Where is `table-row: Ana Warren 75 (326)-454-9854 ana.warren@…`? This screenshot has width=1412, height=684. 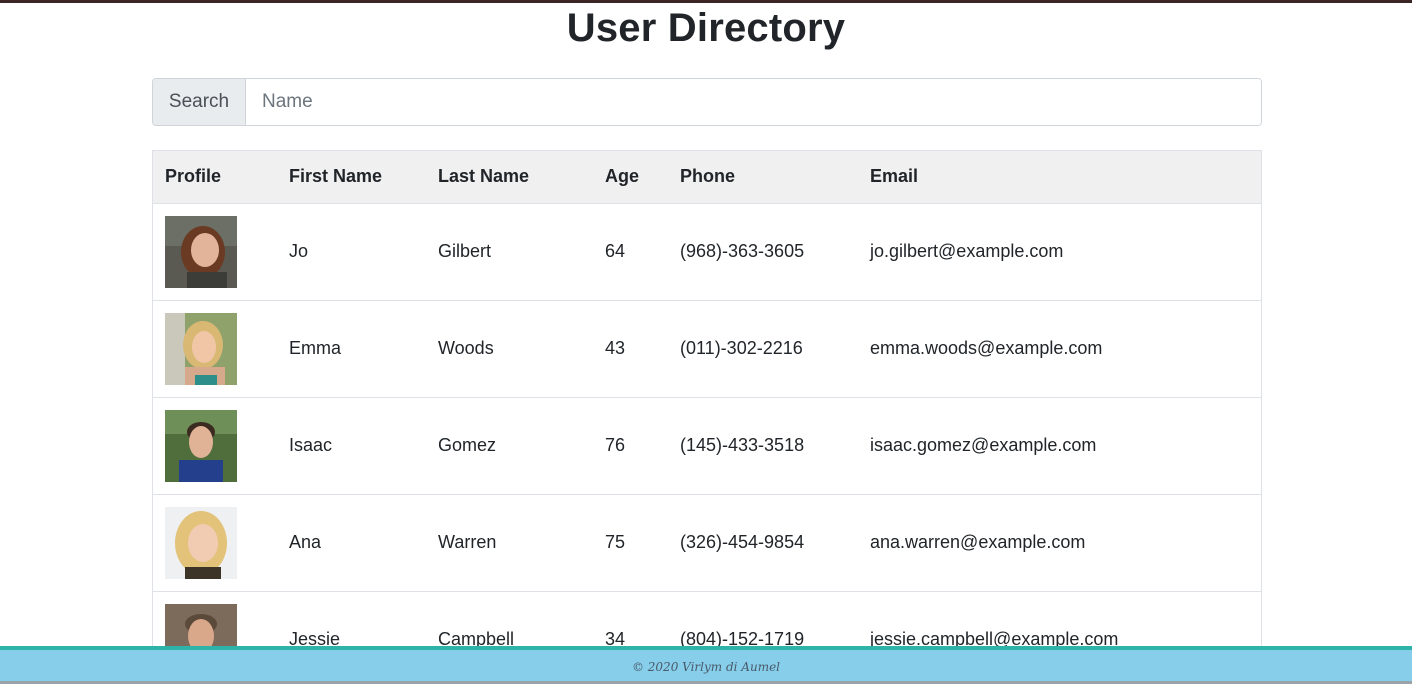
table-row: Ana Warren 75 (326)-454-9854 ana.warren@… is located at coordinates (707, 542).